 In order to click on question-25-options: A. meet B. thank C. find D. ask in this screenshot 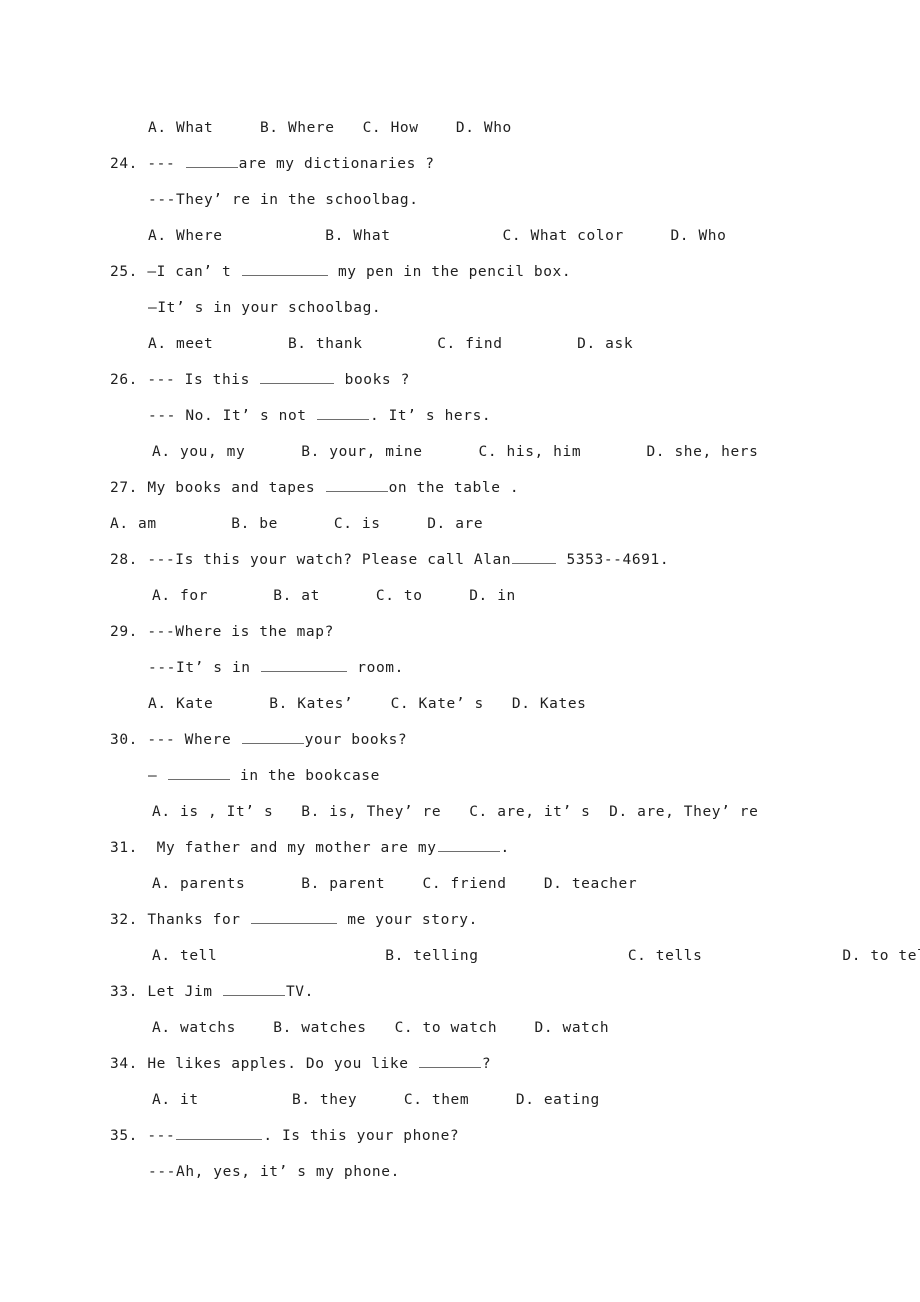, I will do `click(391, 344)`.